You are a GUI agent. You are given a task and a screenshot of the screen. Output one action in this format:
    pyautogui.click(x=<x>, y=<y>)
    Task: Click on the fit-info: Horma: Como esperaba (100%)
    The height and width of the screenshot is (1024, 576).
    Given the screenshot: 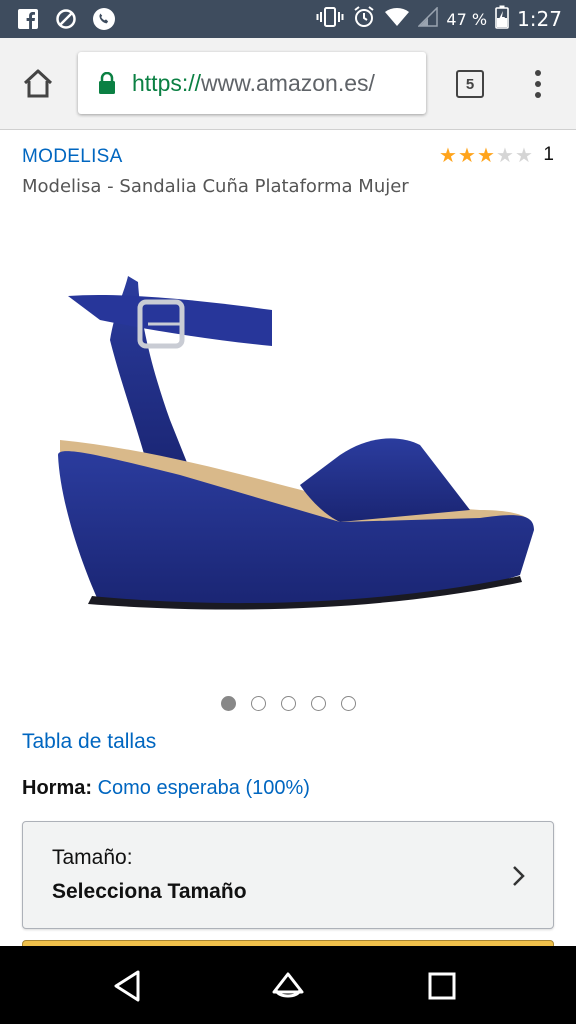 What is the action you would take?
    pyautogui.click(x=166, y=788)
    